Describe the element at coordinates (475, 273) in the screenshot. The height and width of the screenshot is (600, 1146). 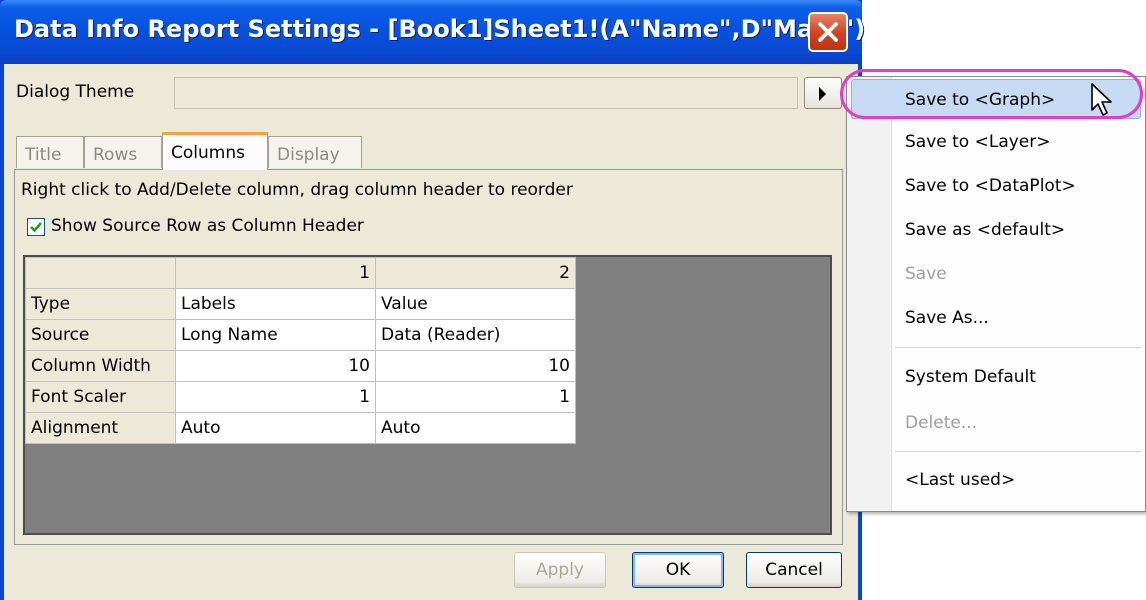
I see `column-header-2: 2` at that location.